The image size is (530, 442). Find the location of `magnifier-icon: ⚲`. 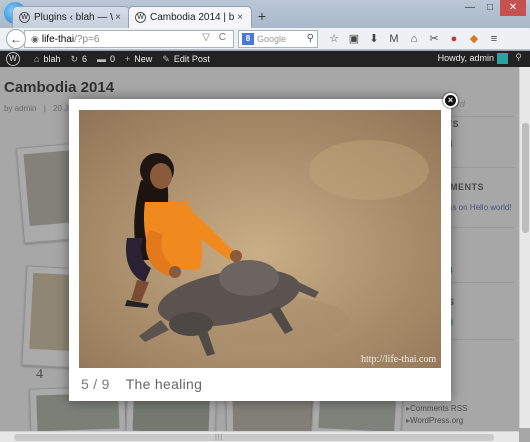

magnifier-icon: ⚲ is located at coordinates (310, 38).